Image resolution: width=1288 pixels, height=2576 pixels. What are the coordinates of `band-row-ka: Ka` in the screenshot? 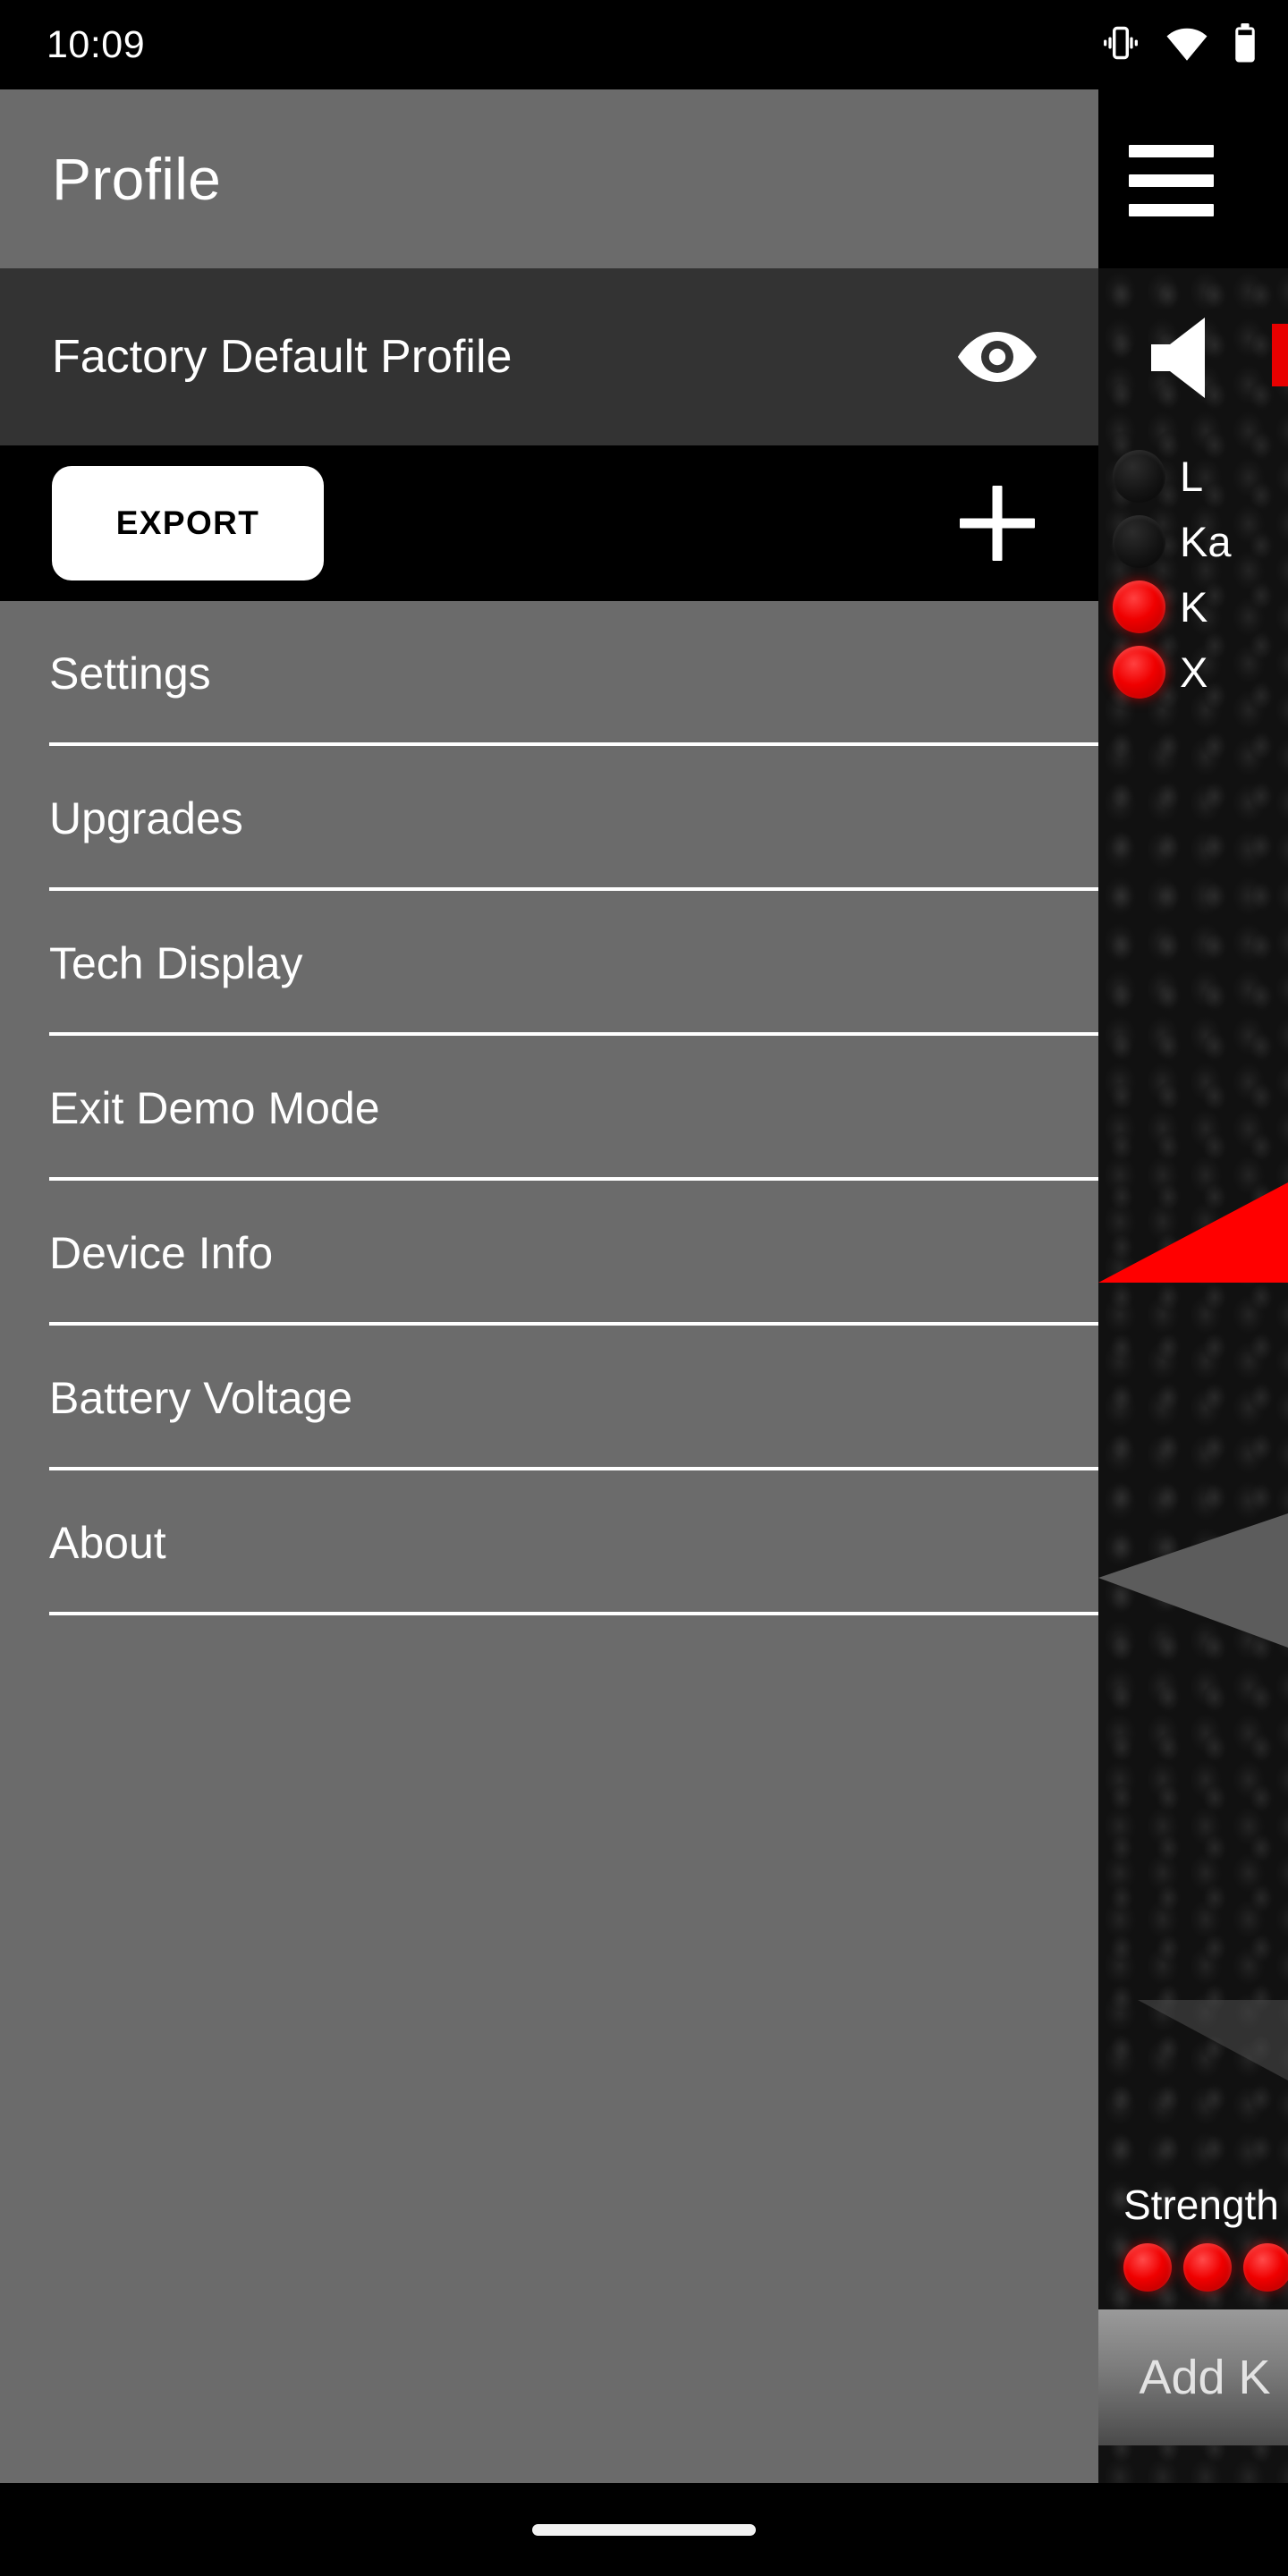 It's located at (1172, 541).